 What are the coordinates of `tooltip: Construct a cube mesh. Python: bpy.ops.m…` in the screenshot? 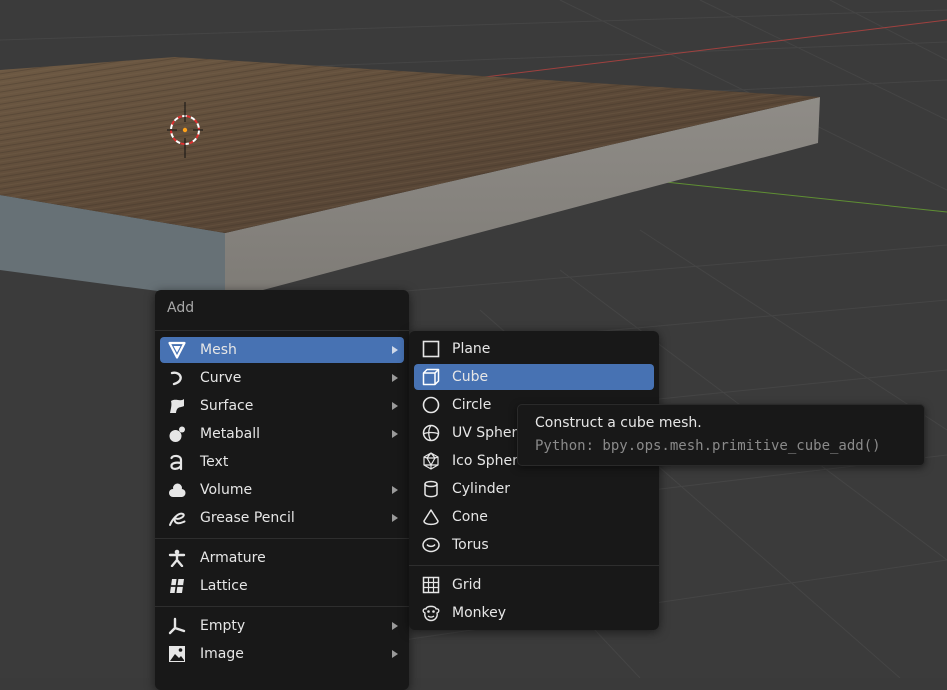 It's located at (721, 435).